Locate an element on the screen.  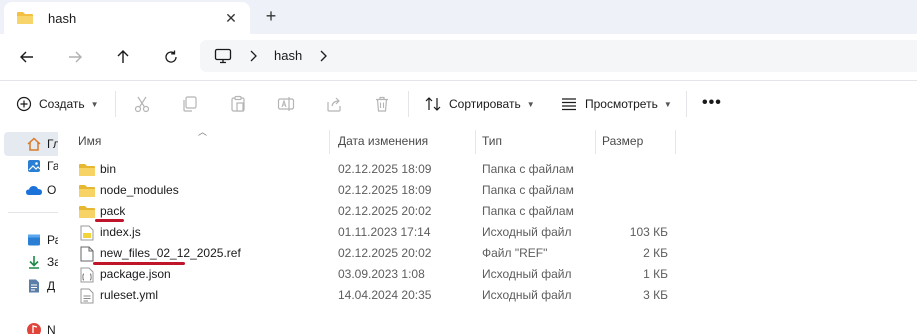
nav-item-label: Гл is located at coordinates (52, 144).